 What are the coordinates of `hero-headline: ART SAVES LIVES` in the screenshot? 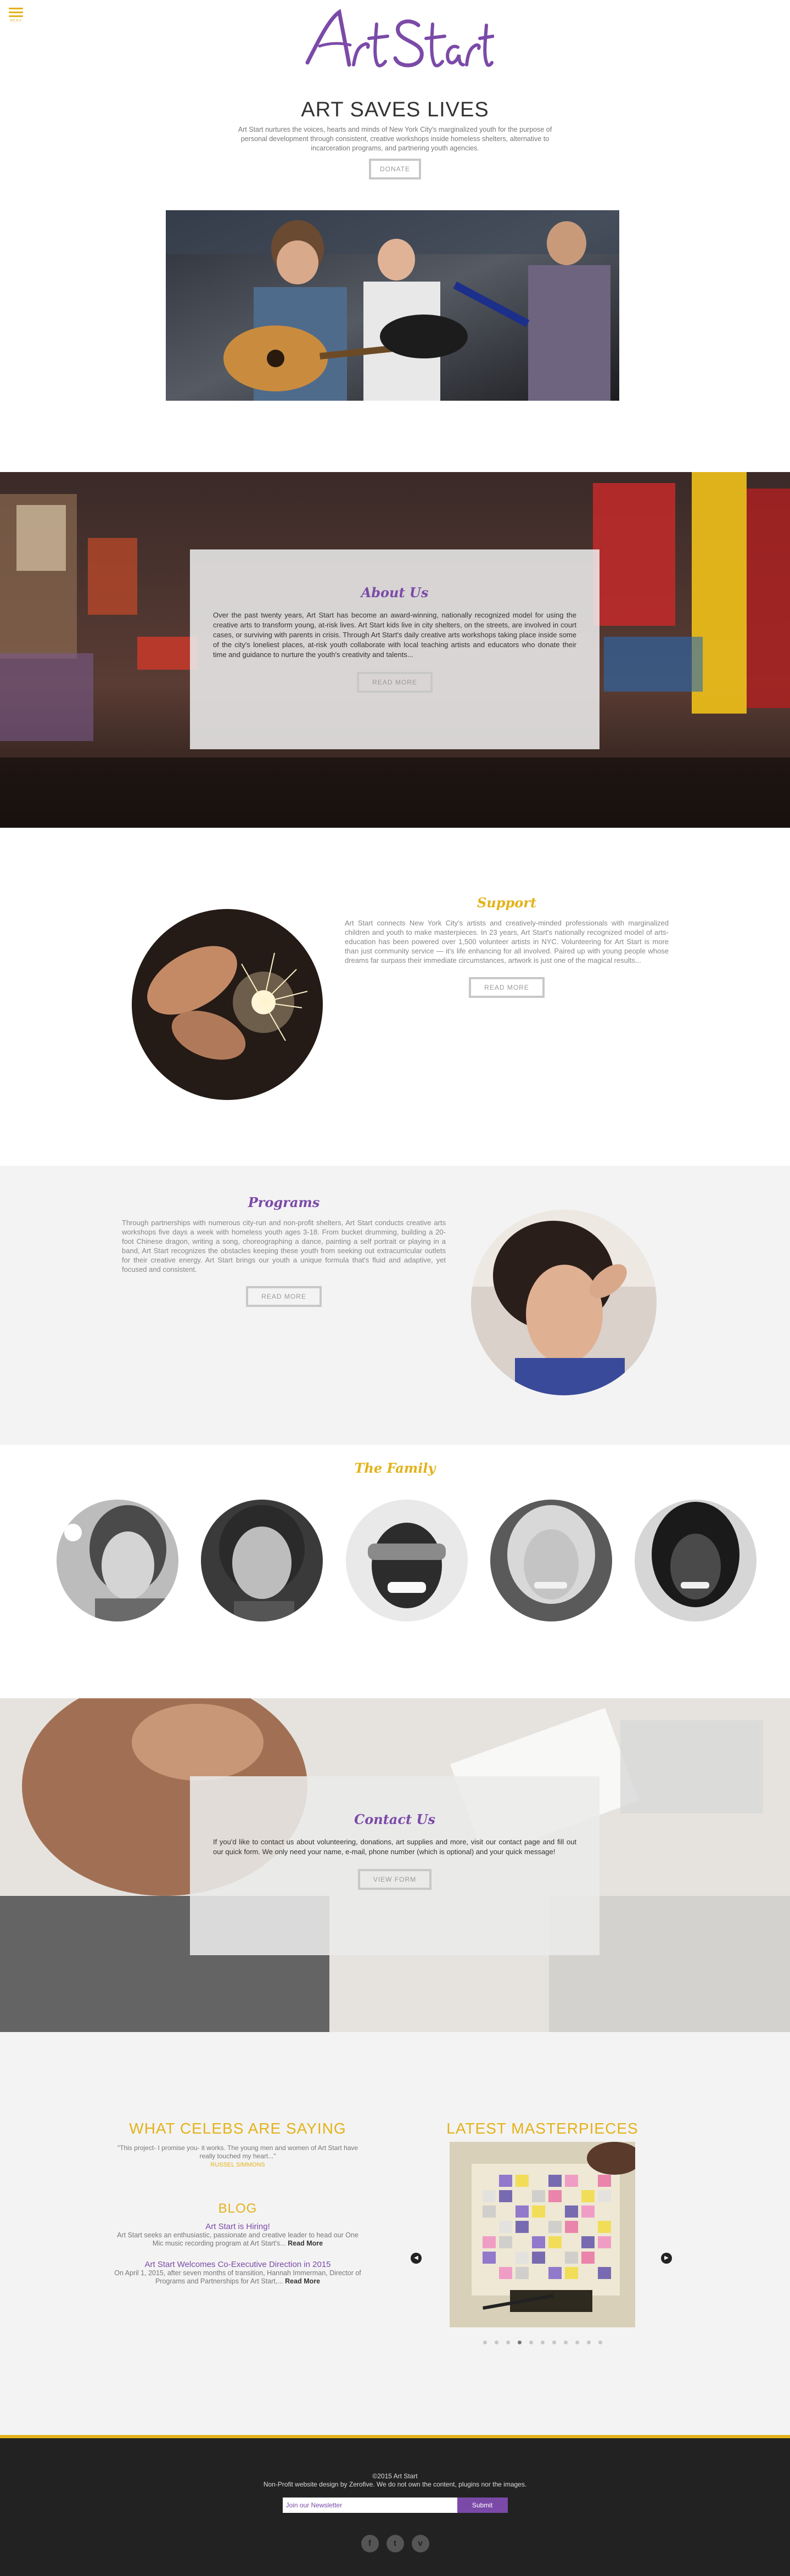 It's located at (395, 109).